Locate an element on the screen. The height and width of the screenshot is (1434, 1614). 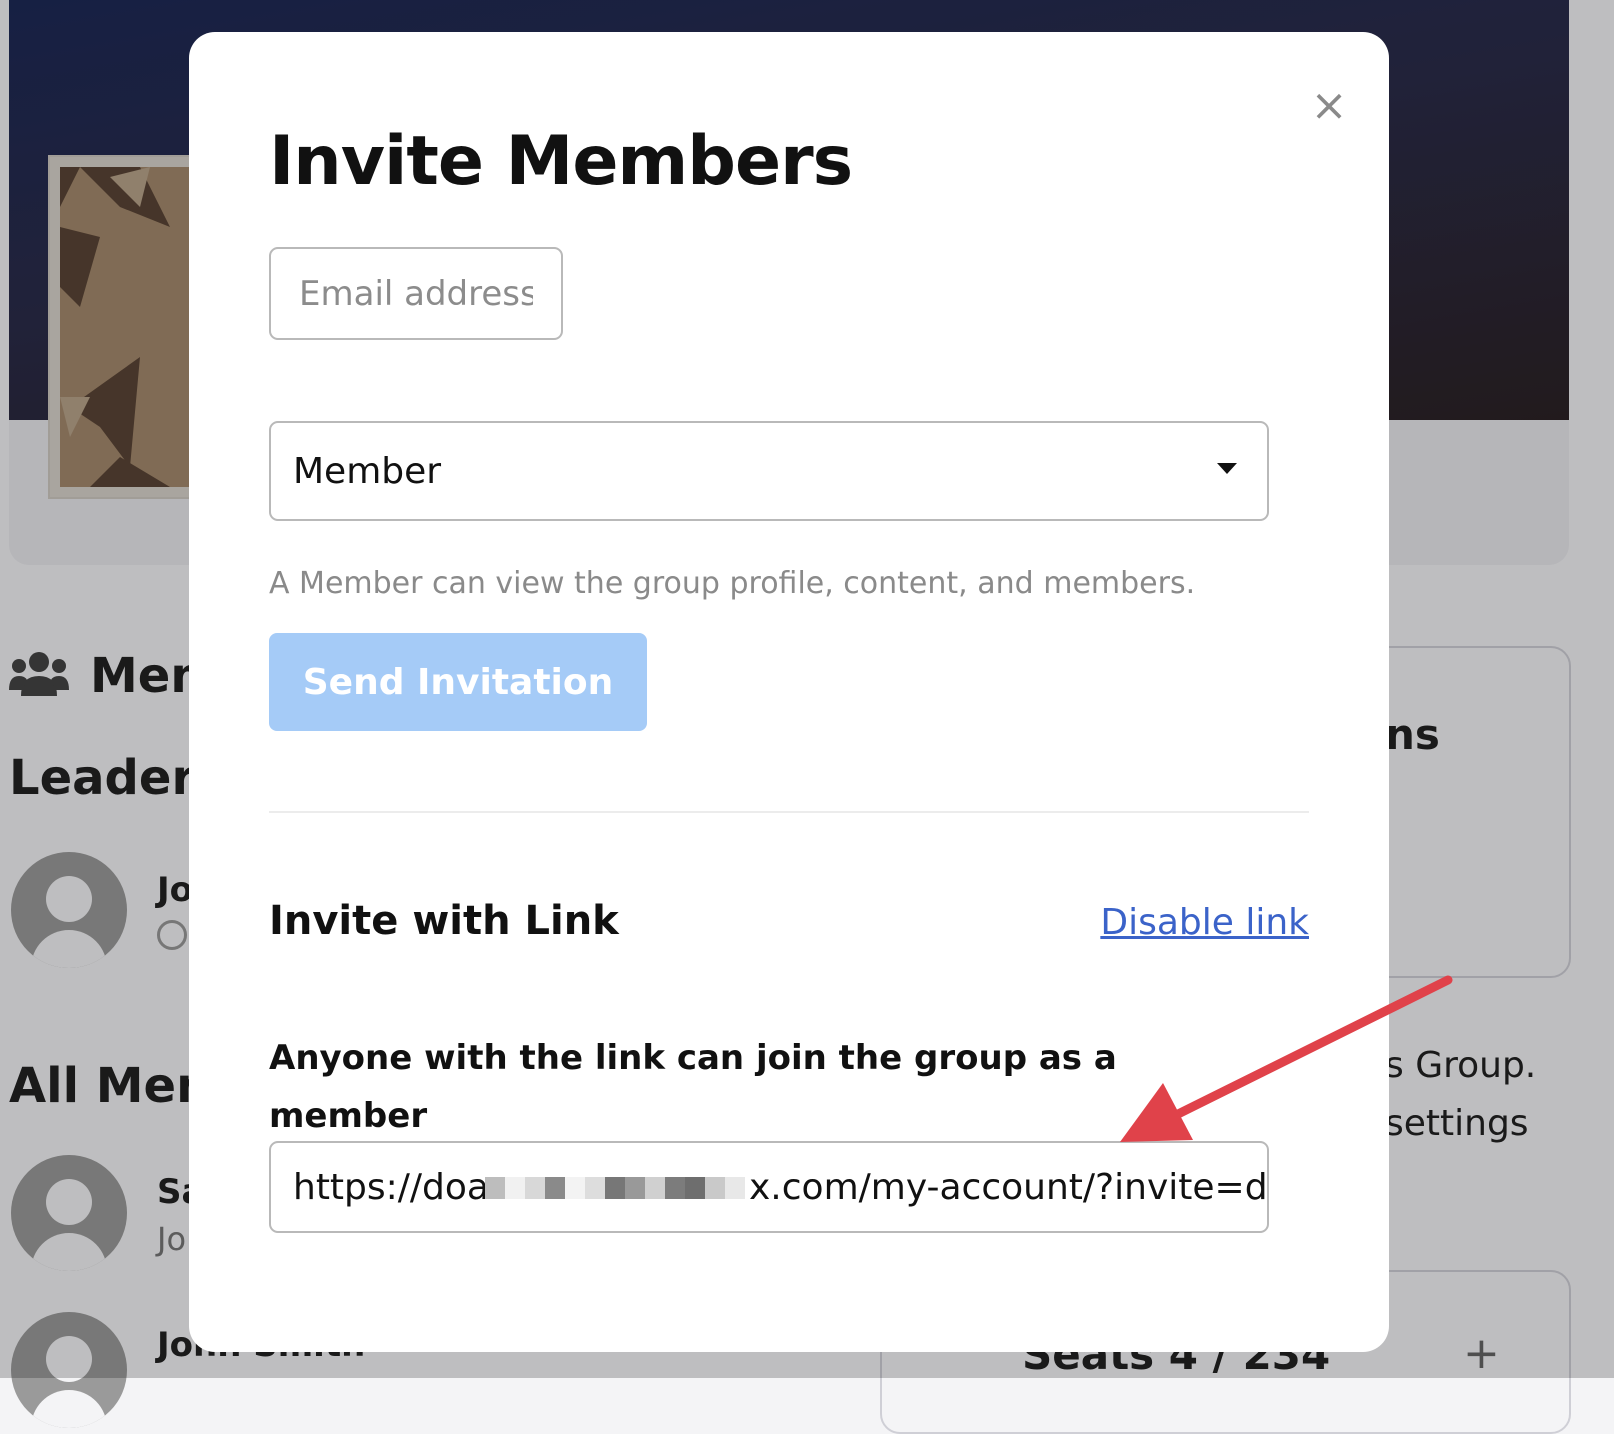
chevron-down-icon is located at coordinates (1227, 468).